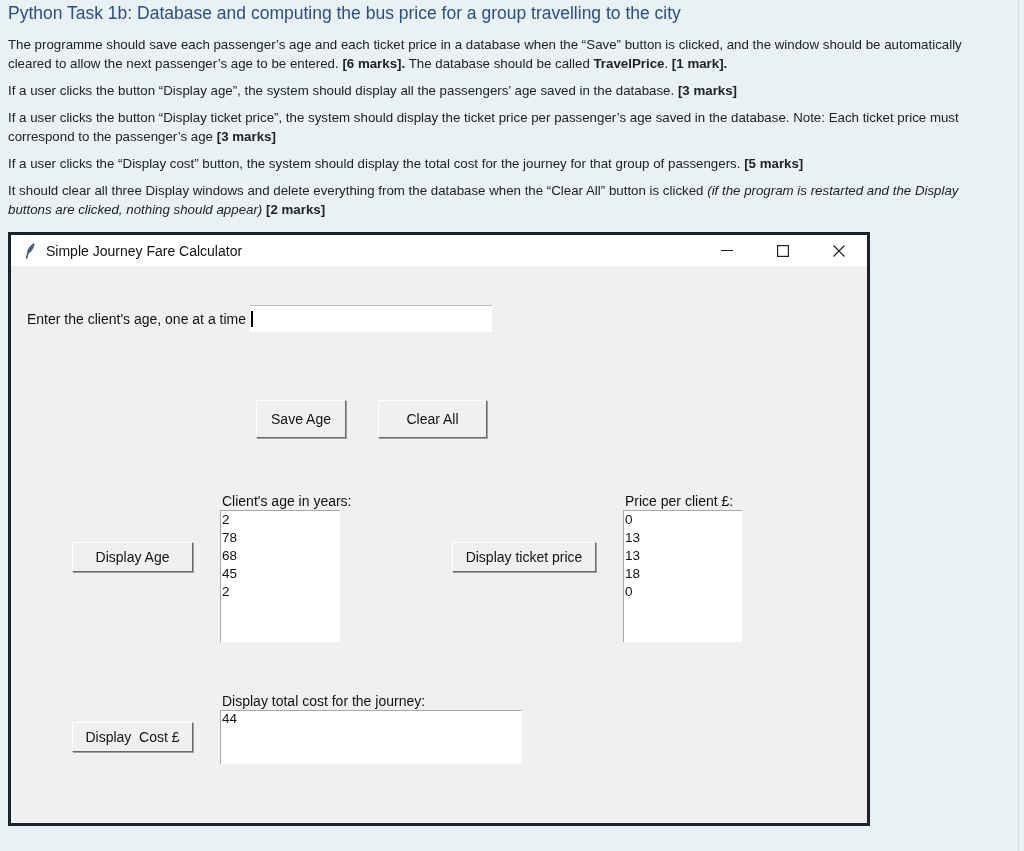 The image size is (1024, 851). Describe the element at coordinates (783, 250) in the screenshot. I see `maximize-icon` at that location.